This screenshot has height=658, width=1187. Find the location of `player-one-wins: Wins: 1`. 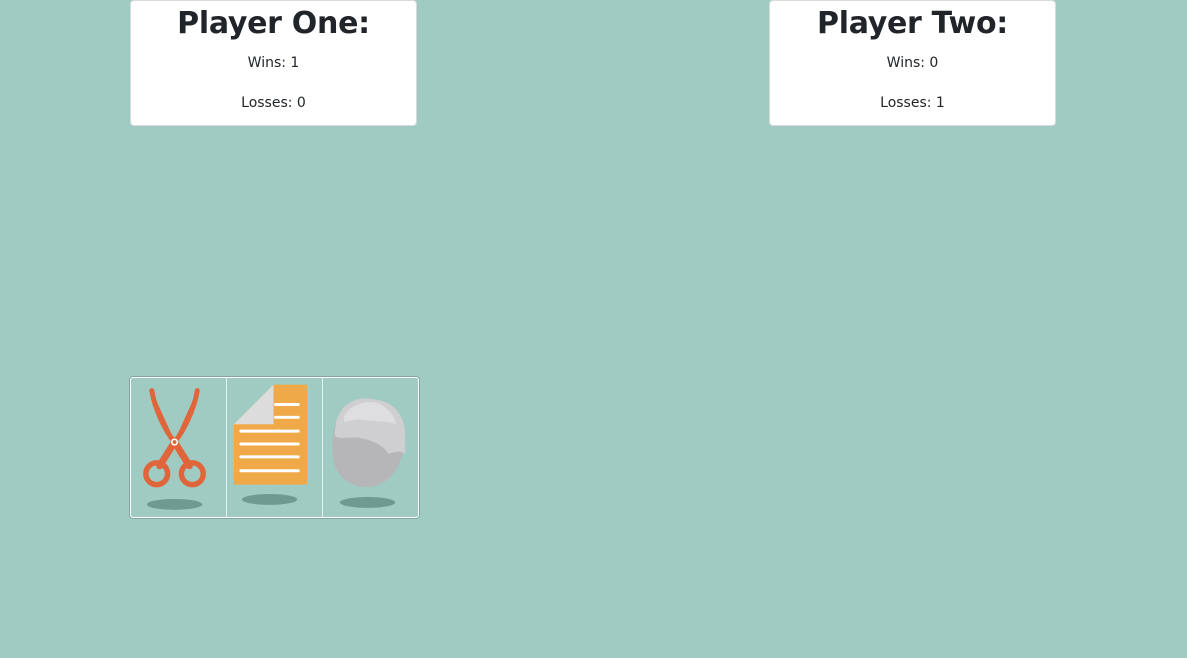

player-one-wins: Wins: 1 is located at coordinates (273, 63).